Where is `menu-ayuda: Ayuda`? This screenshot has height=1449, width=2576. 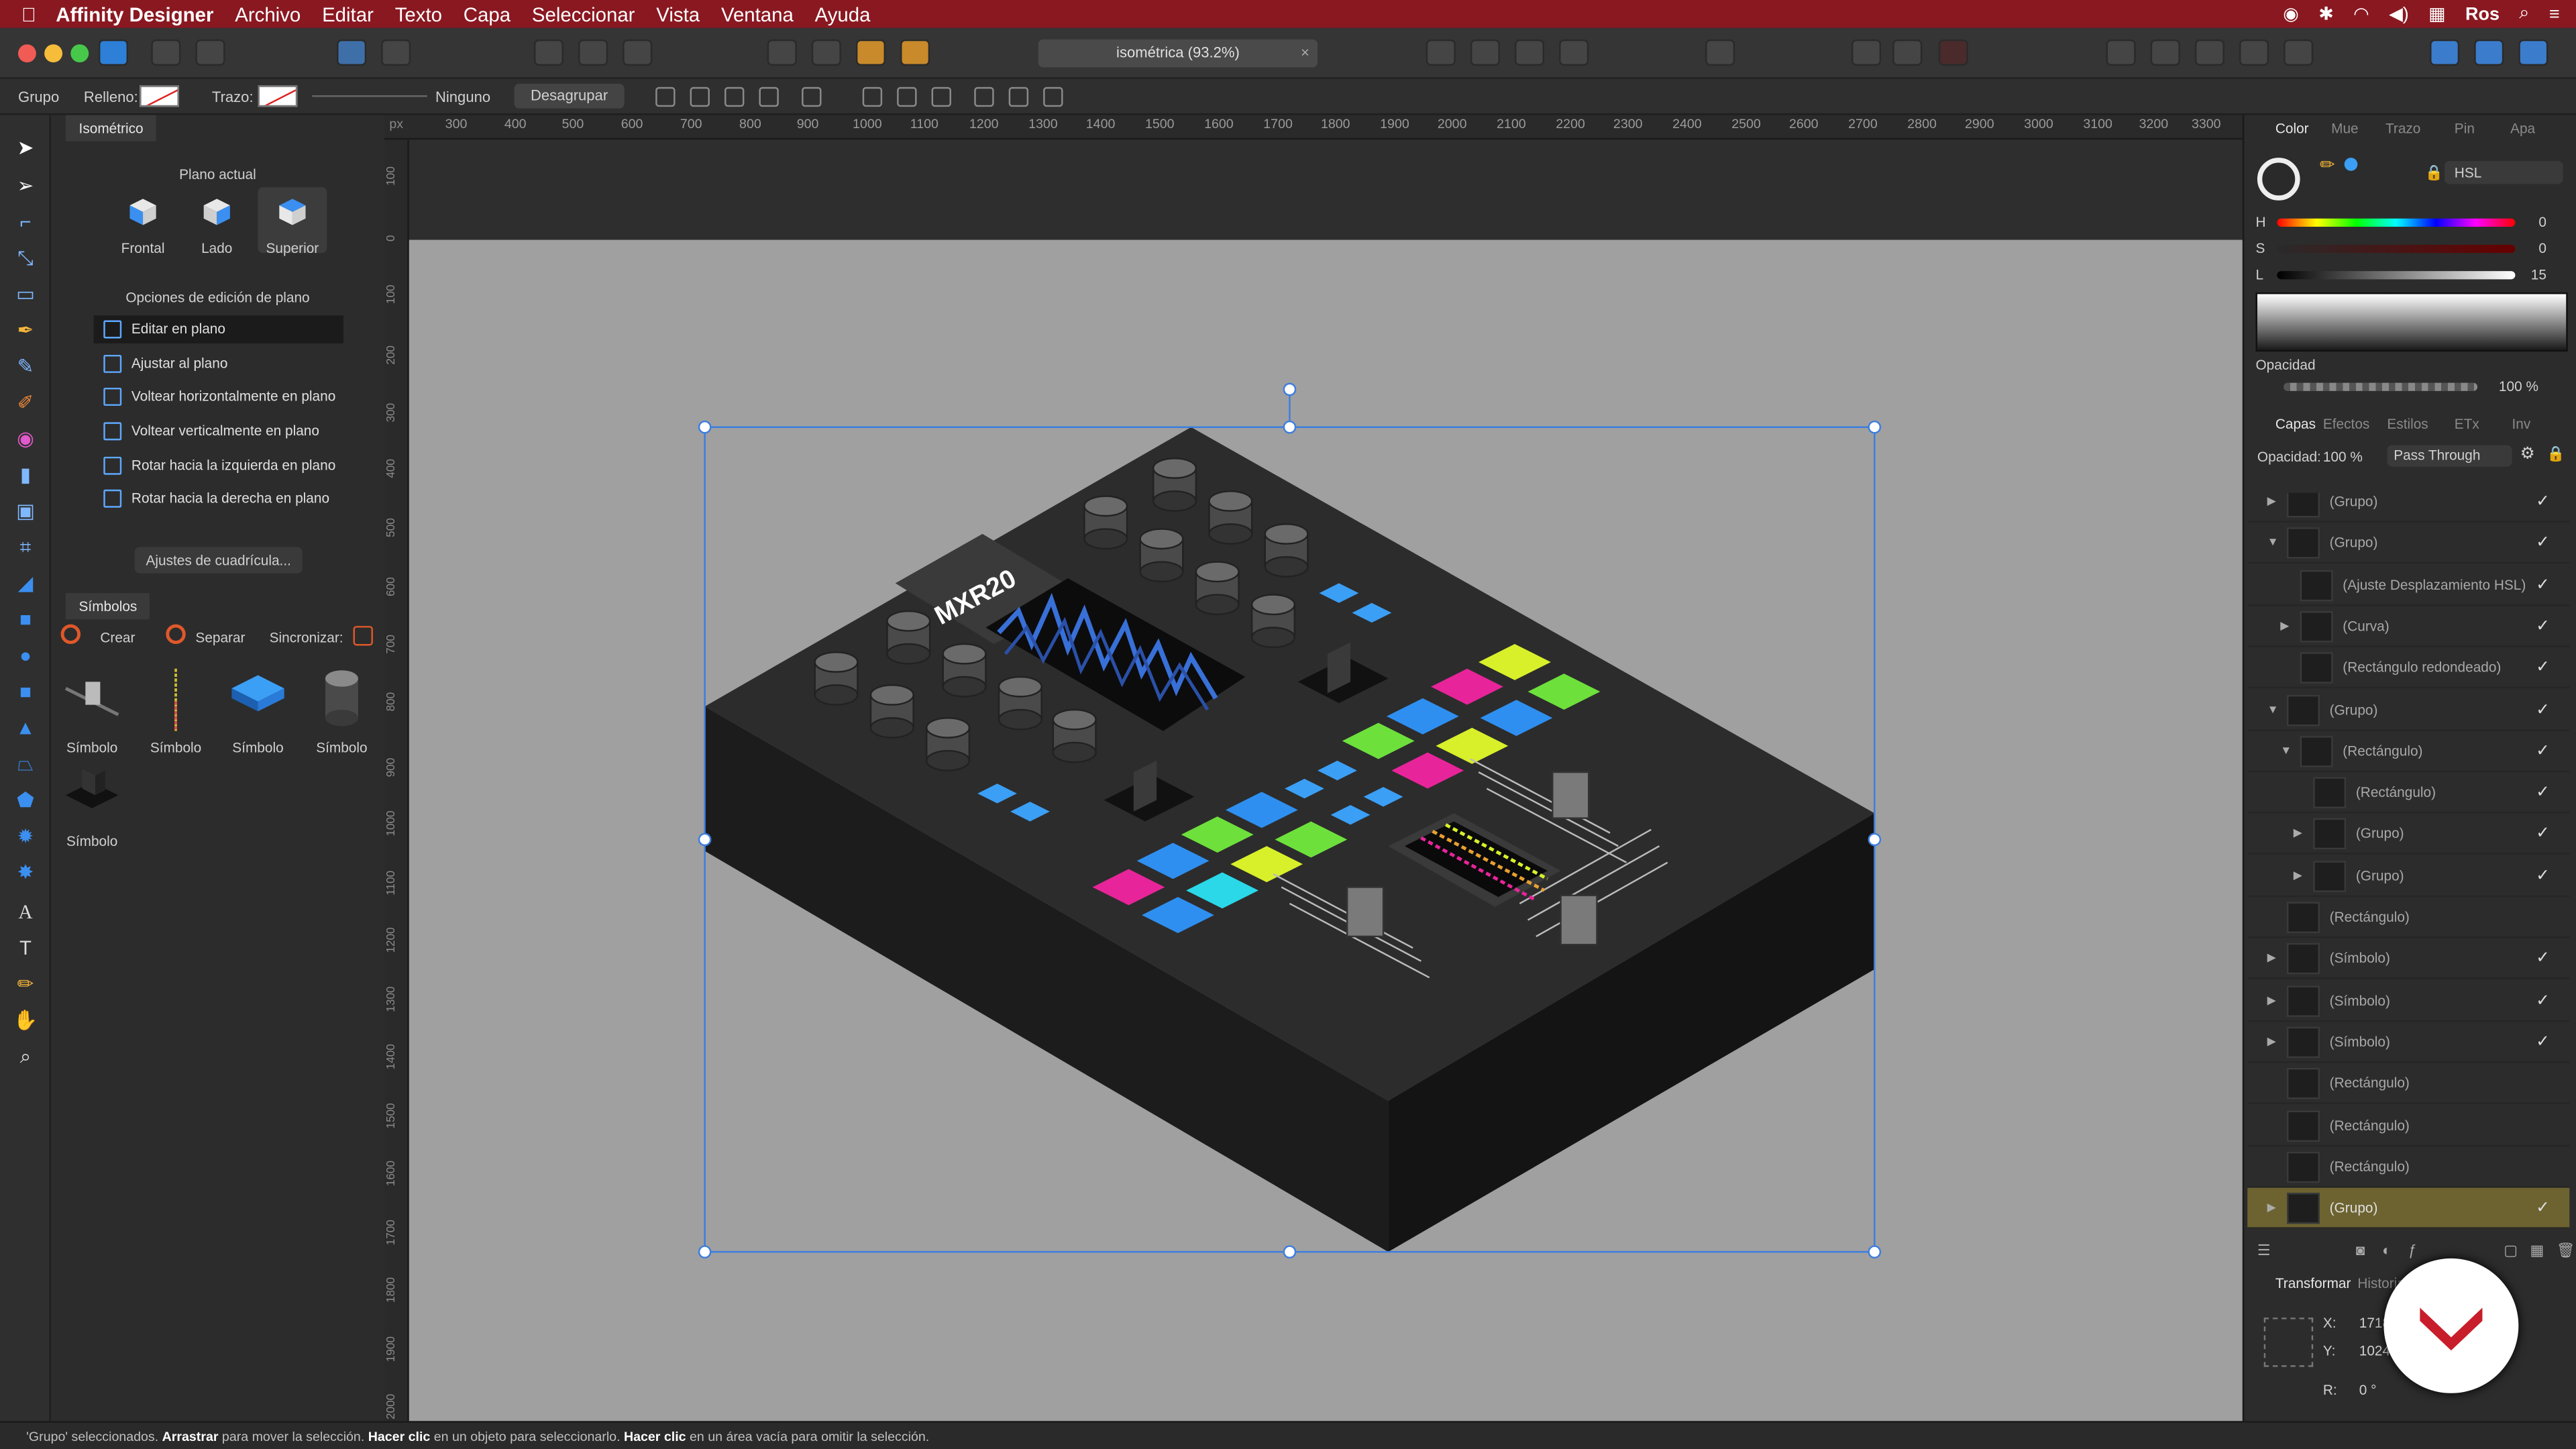
menu-ayuda: Ayuda is located at coordinates (843, 14).